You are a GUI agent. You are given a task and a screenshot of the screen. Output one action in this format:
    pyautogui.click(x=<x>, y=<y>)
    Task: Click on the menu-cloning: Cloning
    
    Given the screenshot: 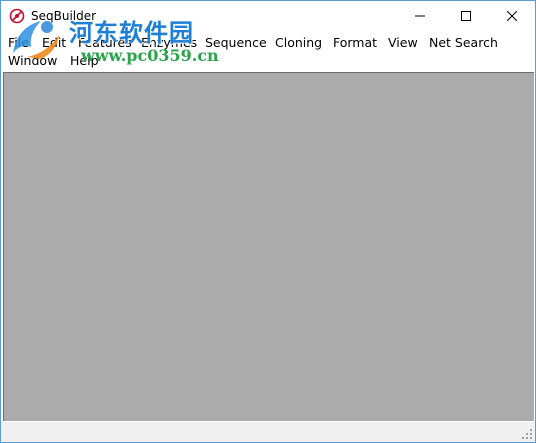 What is the action you would take?
    pyautogui.click(x=298, y=42)
    